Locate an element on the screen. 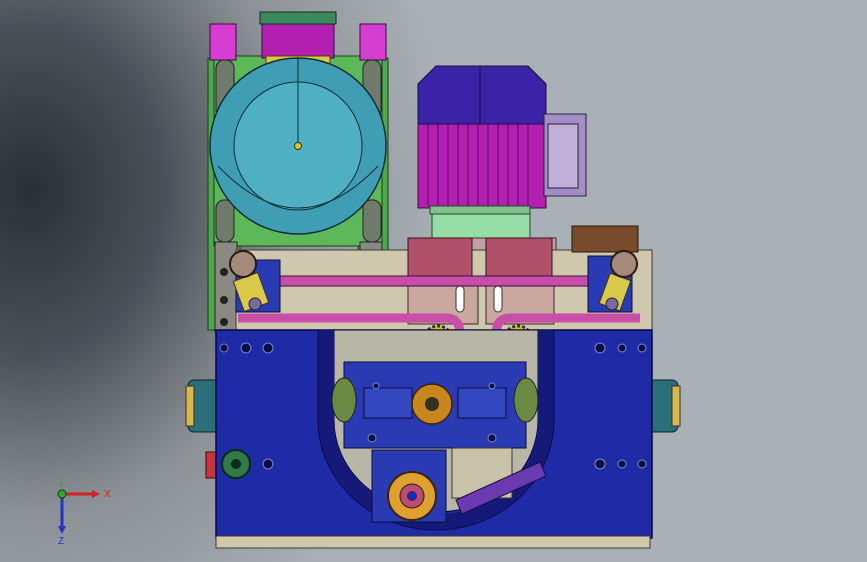 The image size is (867, 562). x-axis-label: X is located at coordinates (107, 494).